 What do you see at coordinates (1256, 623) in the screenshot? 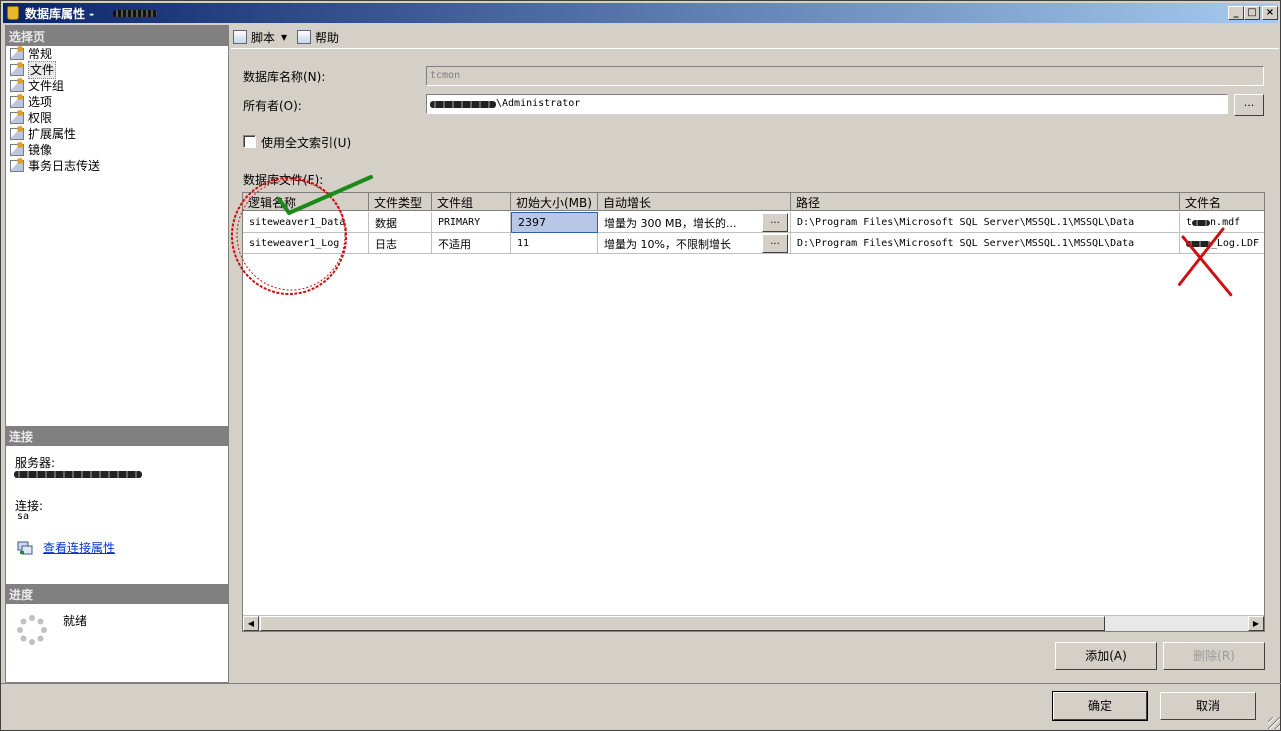
I see `scroll-right-icon: ▶` at bounding box center [1256, 623].